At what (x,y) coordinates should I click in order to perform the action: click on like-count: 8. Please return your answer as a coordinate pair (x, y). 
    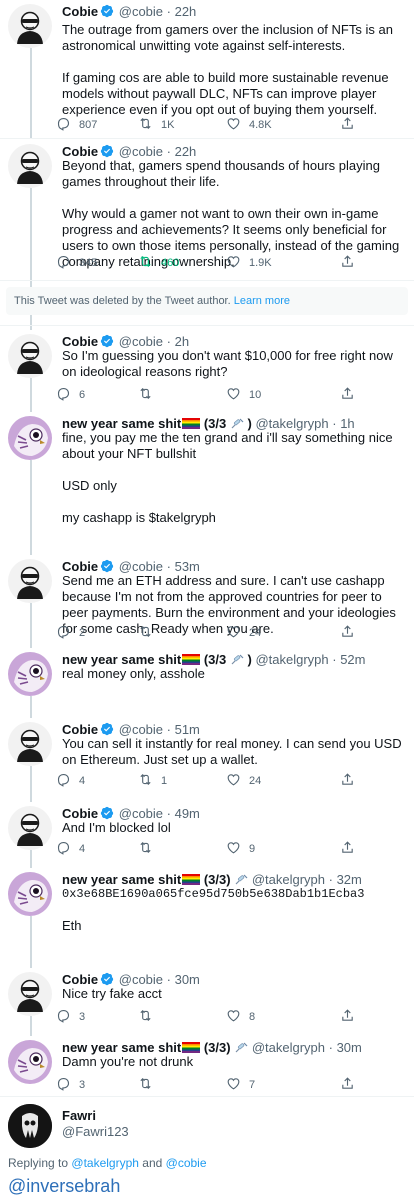
    Looking at the image, I should click on (252, 1017).